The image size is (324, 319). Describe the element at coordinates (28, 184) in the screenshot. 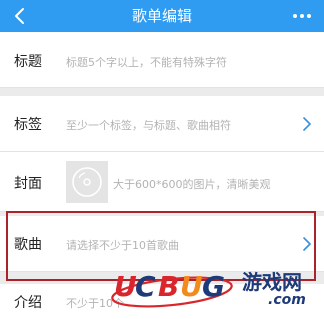

I see `cover-label: 封面` at that location.